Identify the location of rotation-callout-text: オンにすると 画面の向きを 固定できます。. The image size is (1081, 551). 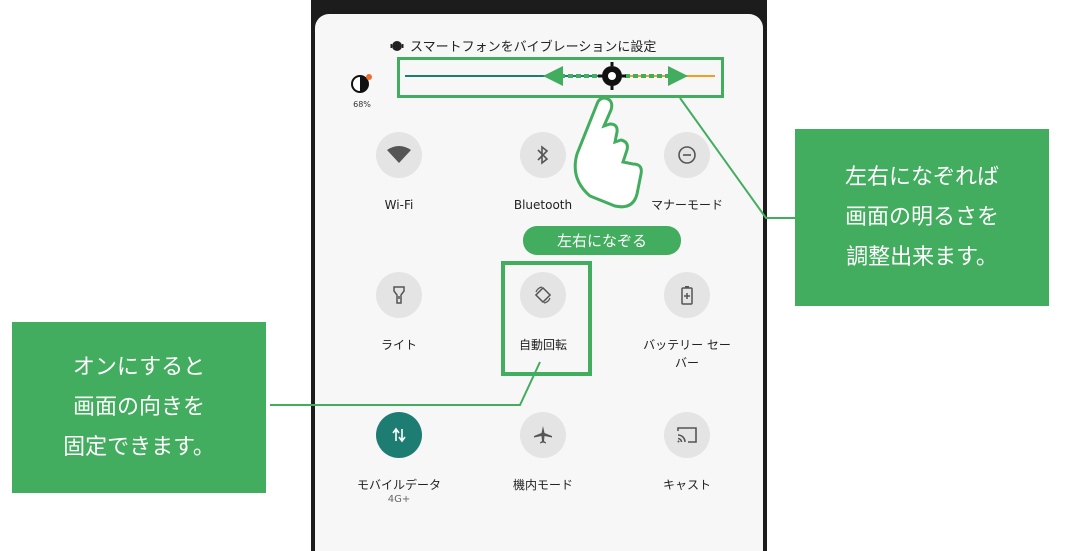
(139, 407).